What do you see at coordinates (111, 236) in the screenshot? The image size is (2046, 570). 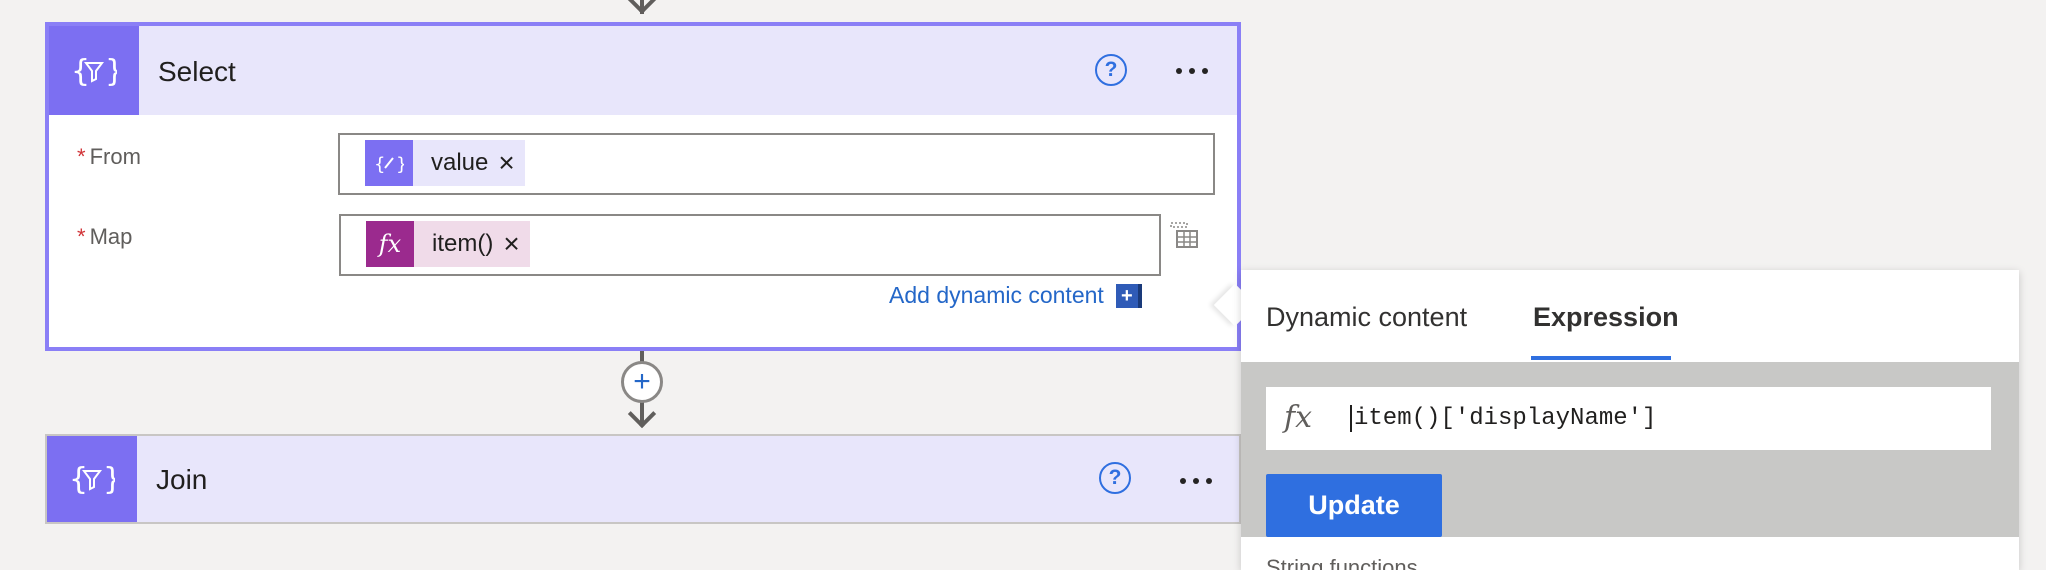 I see `map-label-text: Map` at bounding box center [111, 236].